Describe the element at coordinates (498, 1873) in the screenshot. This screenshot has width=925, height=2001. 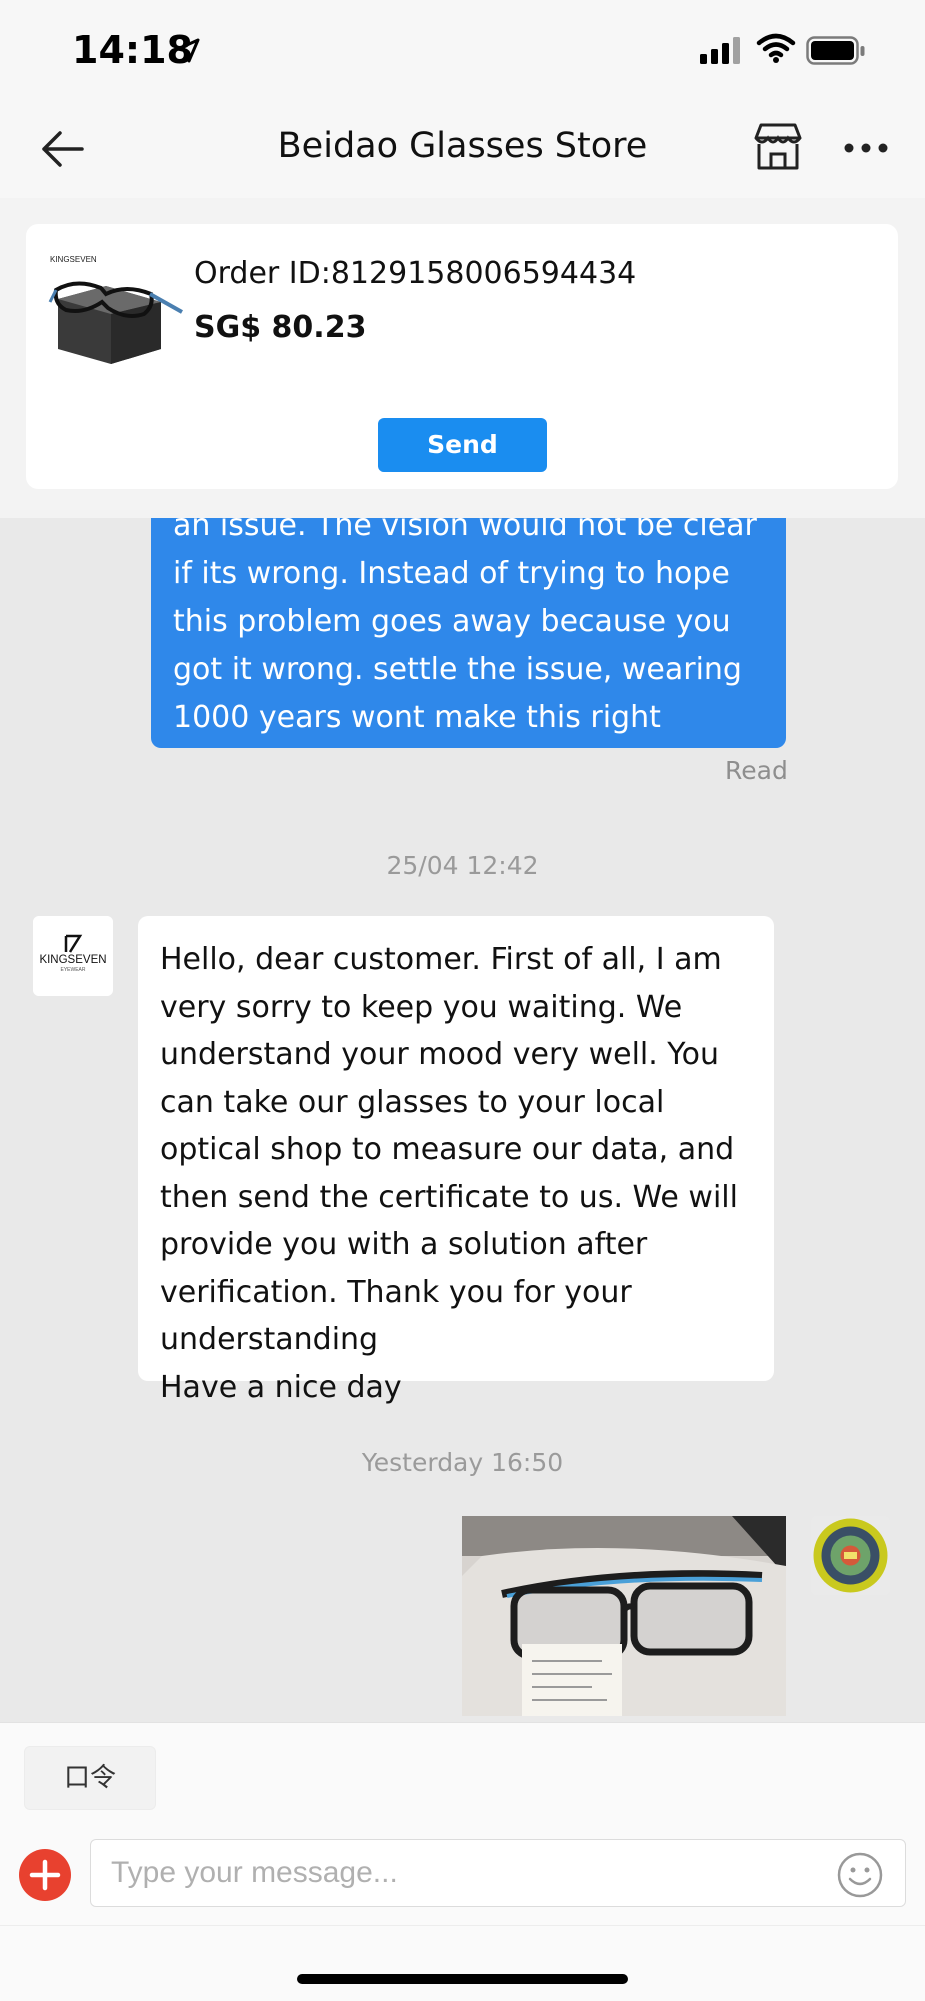
I see `message-input` at that location.